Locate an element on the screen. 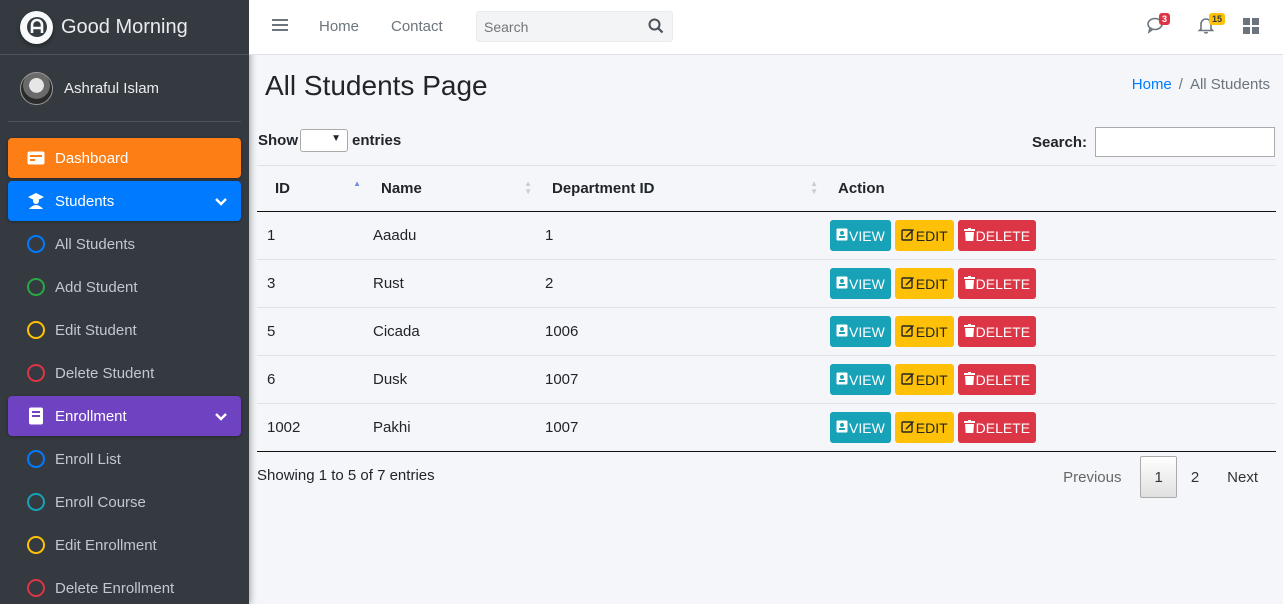 This screenshot has height=604, width=1283. sidebar-item-all-students: All Students is located at coordinates (124, 244).